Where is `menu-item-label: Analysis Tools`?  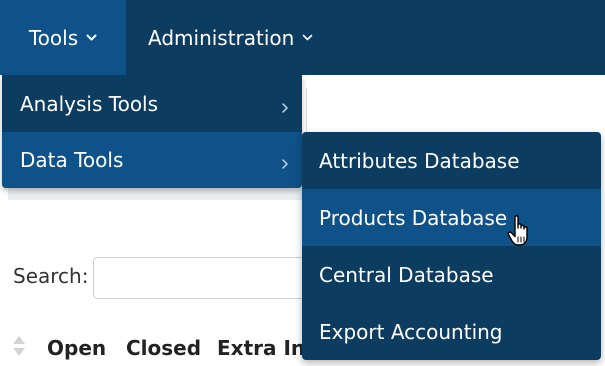 menu-item-label: Analysis Tools is located at coordinates (89, 104).